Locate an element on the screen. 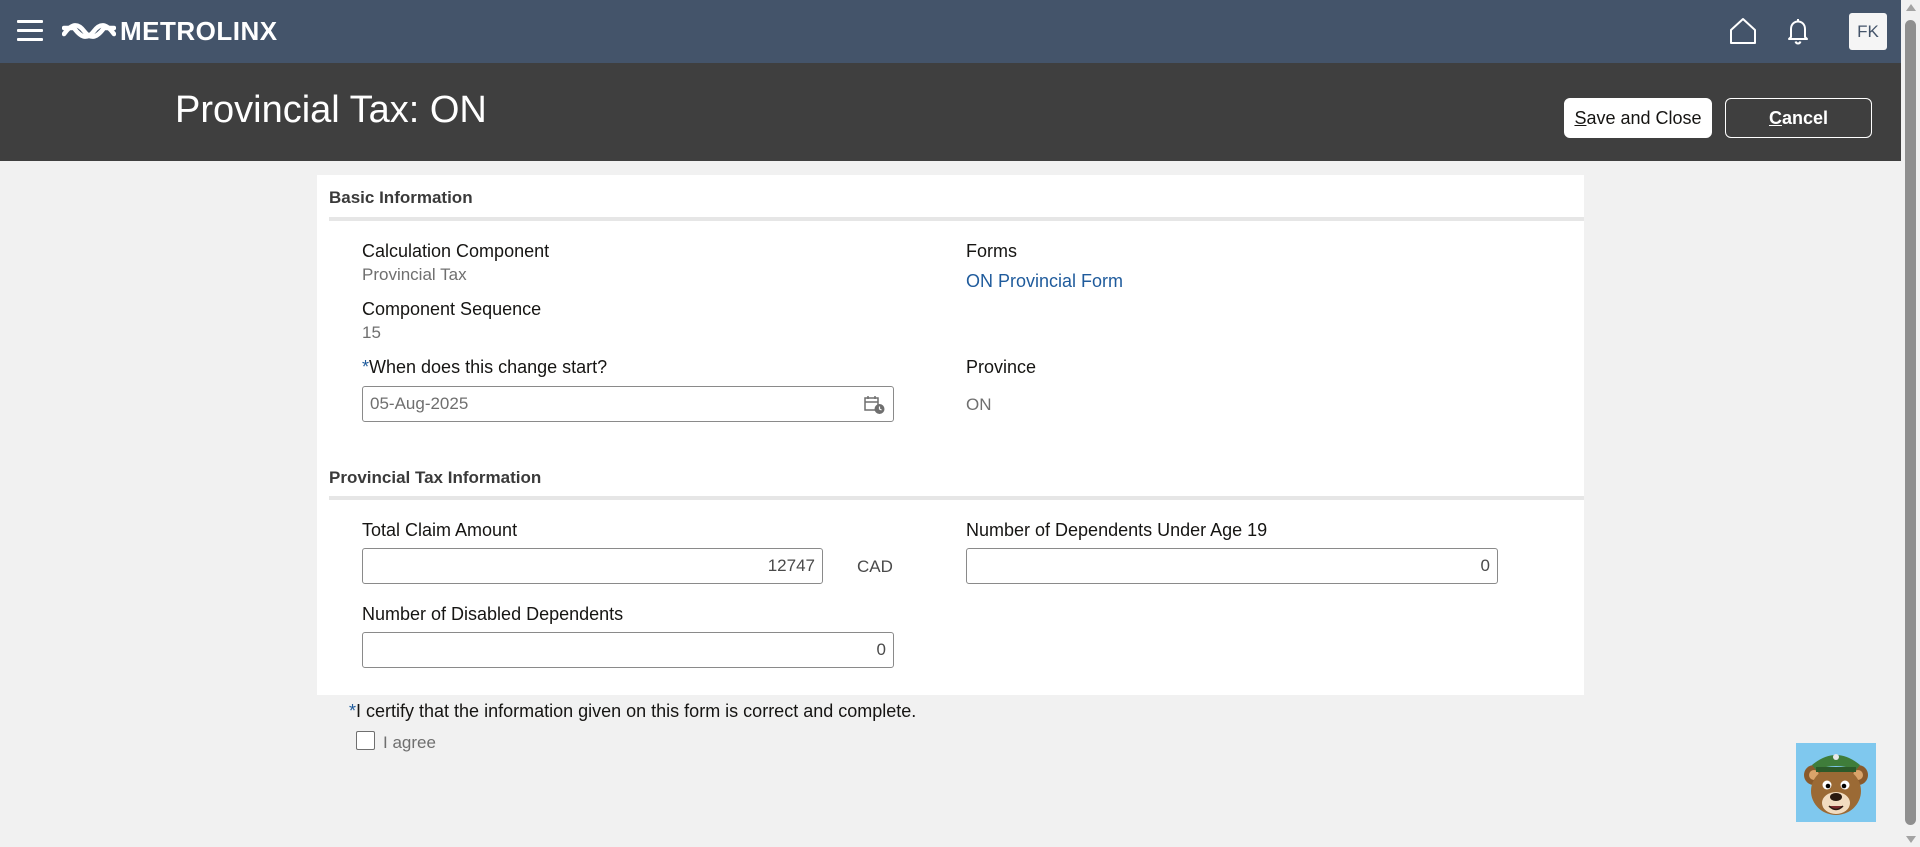  change-start-label-text: When does this change start? is located at coordinates (488, 367).